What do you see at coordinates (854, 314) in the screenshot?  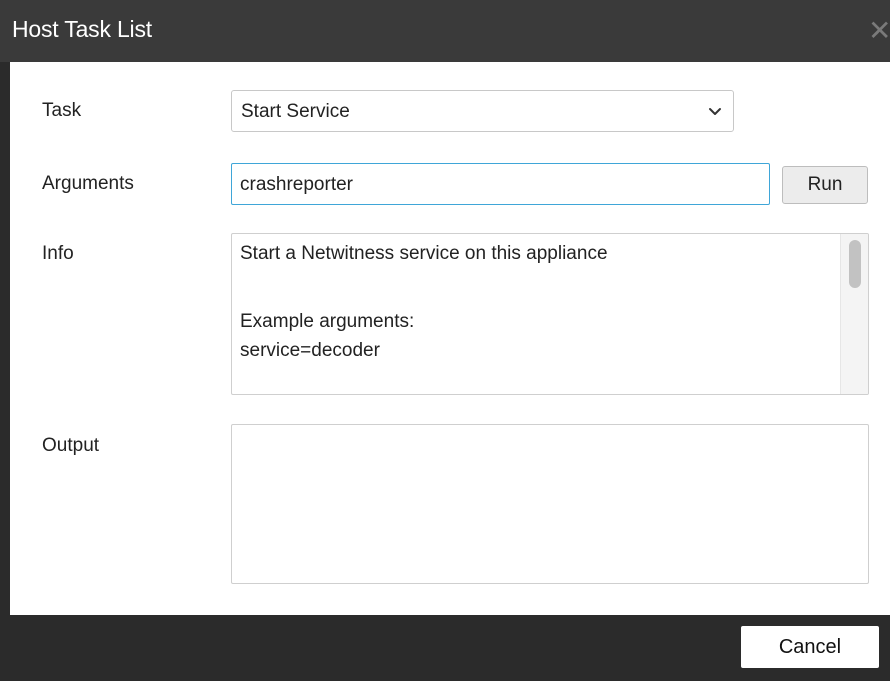 I see `info-scrollbar` at bounding box center [854, 314].